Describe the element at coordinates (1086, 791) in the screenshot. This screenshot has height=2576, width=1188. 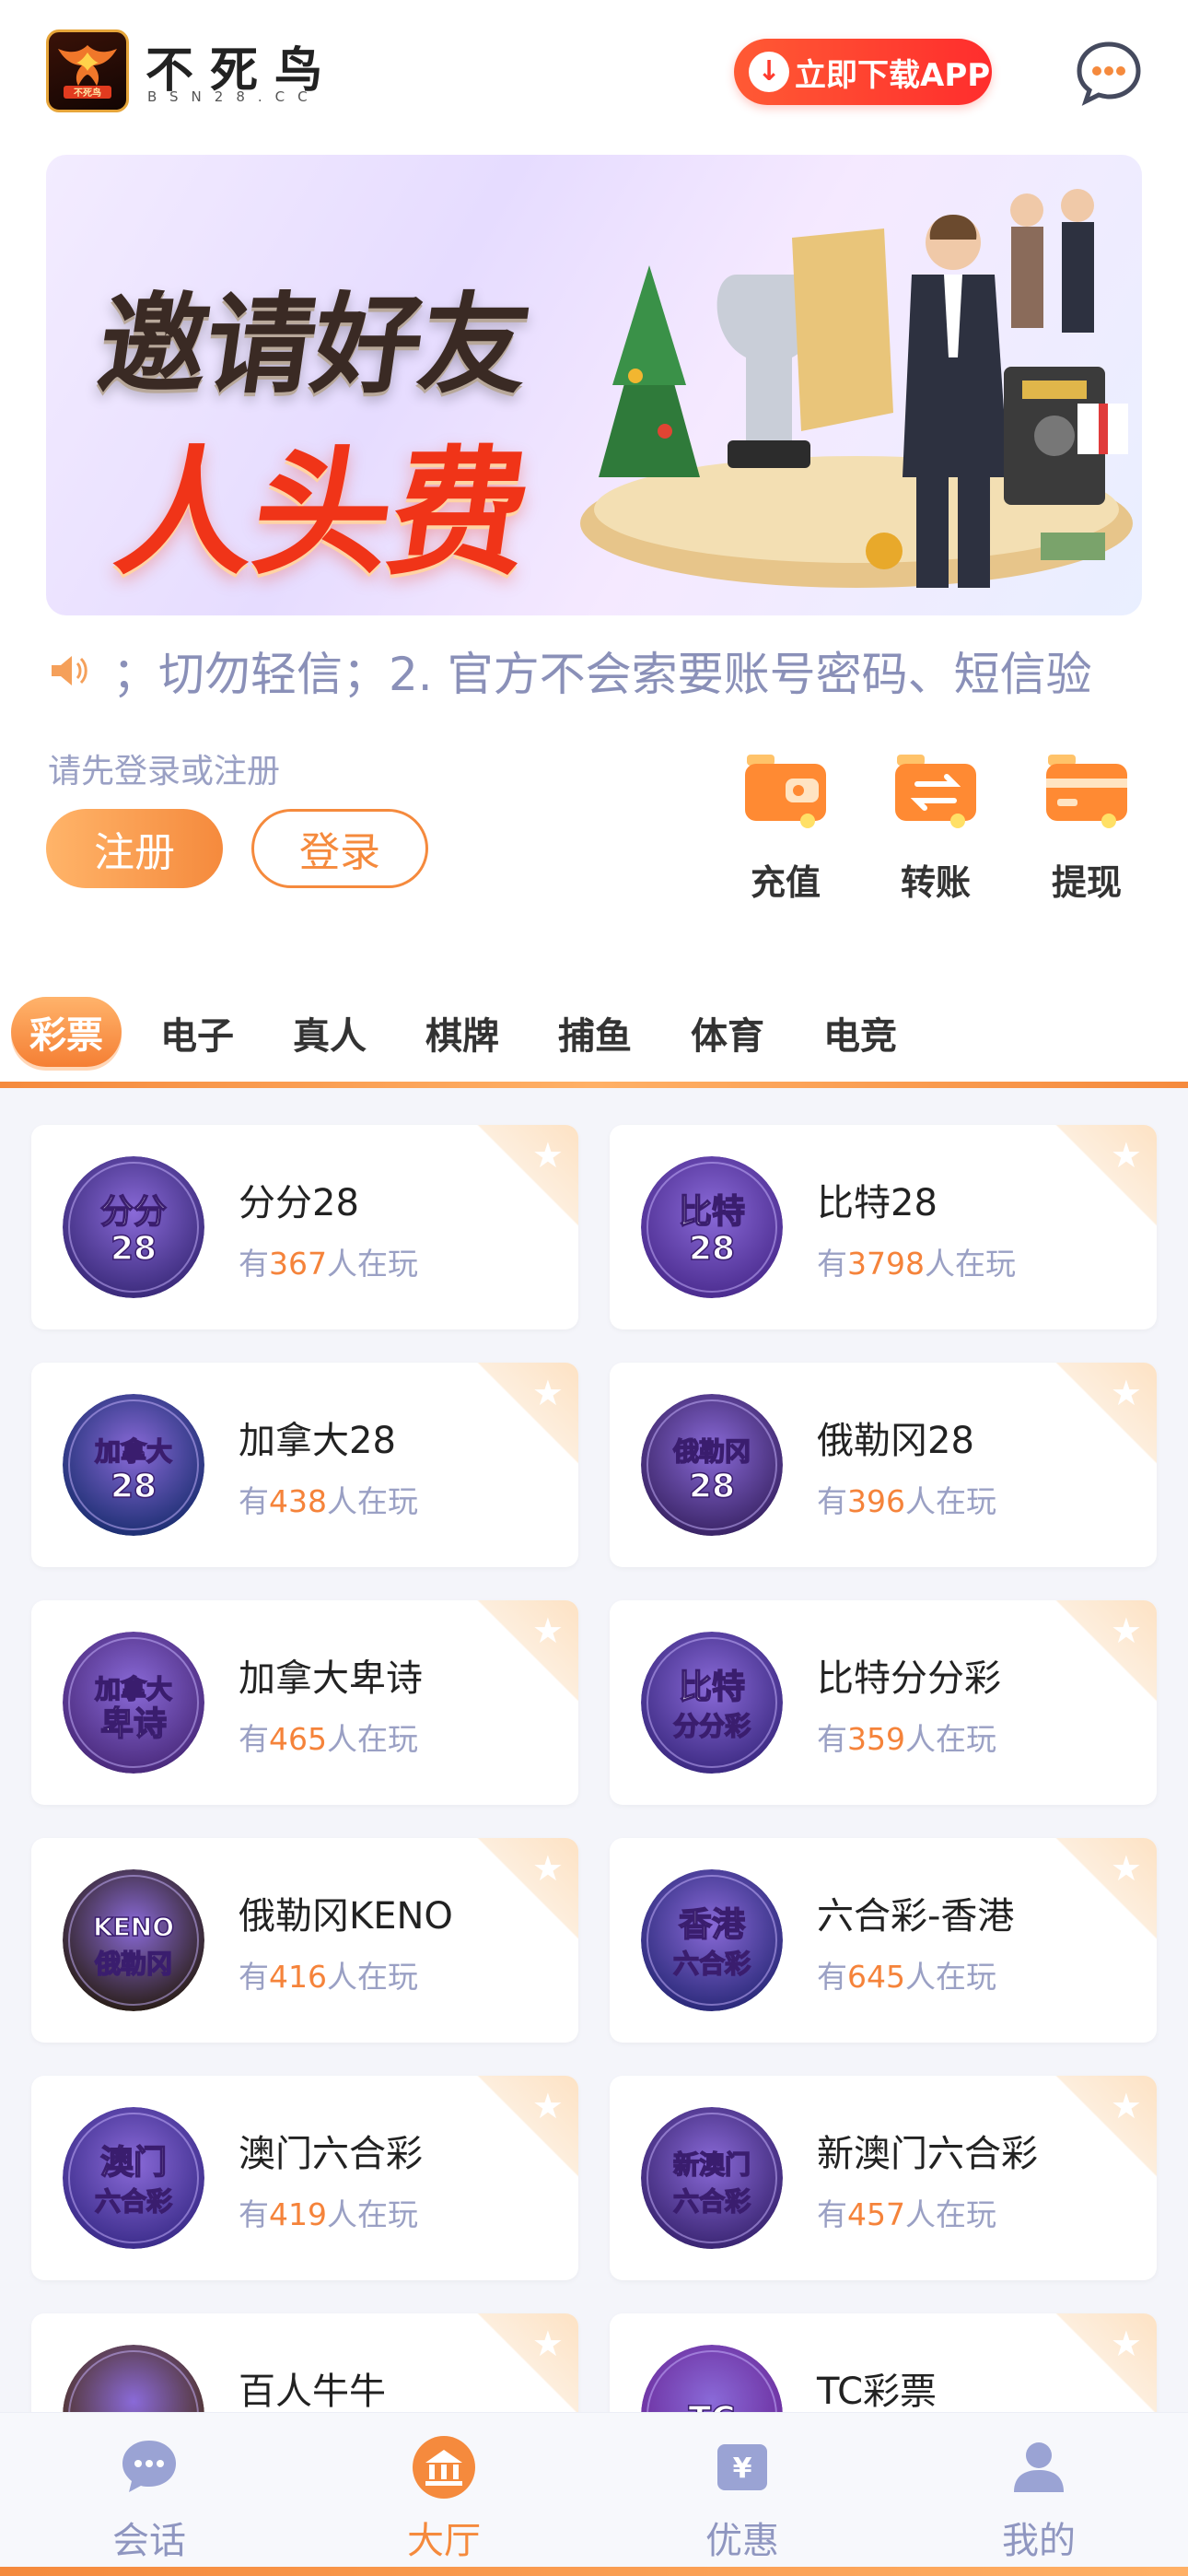
I see `card-icon` at that location.